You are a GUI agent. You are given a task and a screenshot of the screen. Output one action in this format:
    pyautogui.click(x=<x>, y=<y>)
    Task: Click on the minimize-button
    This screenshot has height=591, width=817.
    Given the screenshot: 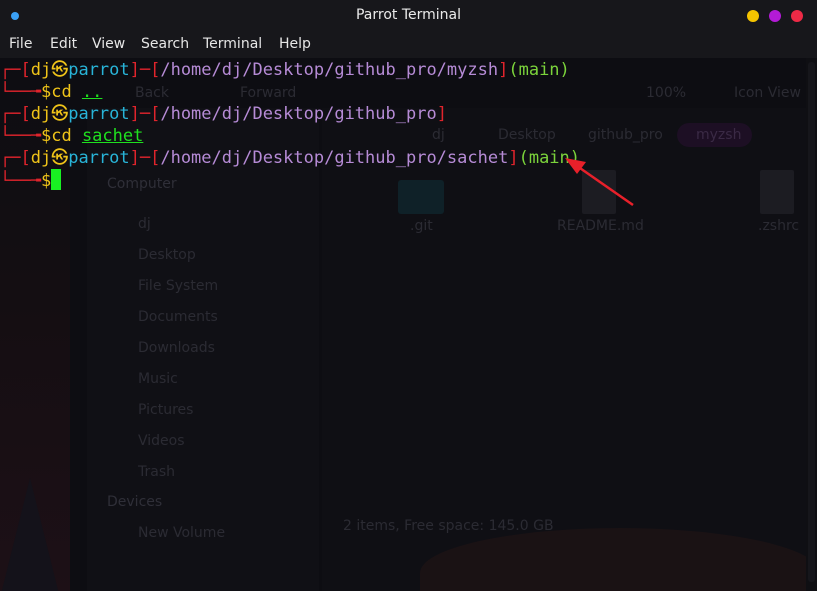 What is the action you would take?
    pyautogui.click(x=753, y=16)
    